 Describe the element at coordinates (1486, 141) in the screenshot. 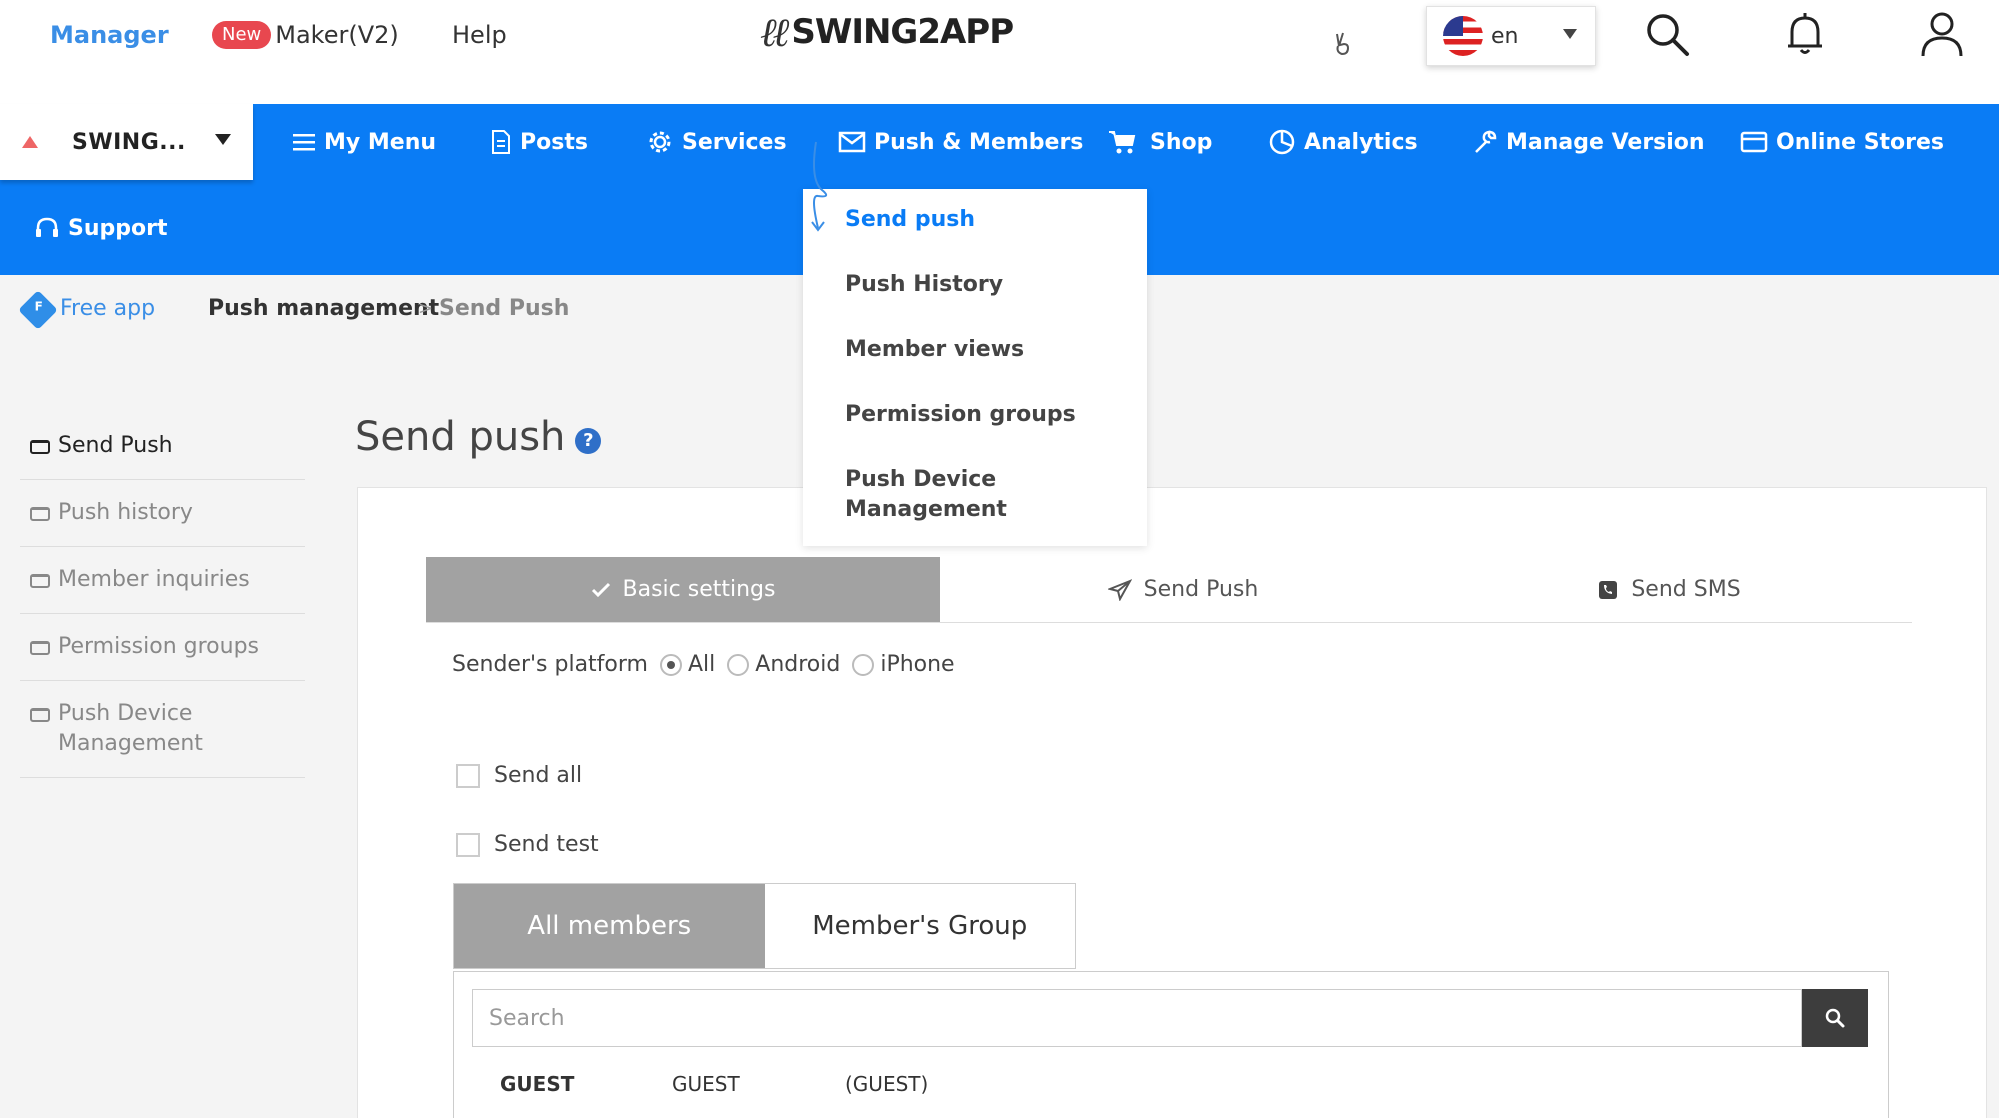

I see `wrench-icon` at that location.